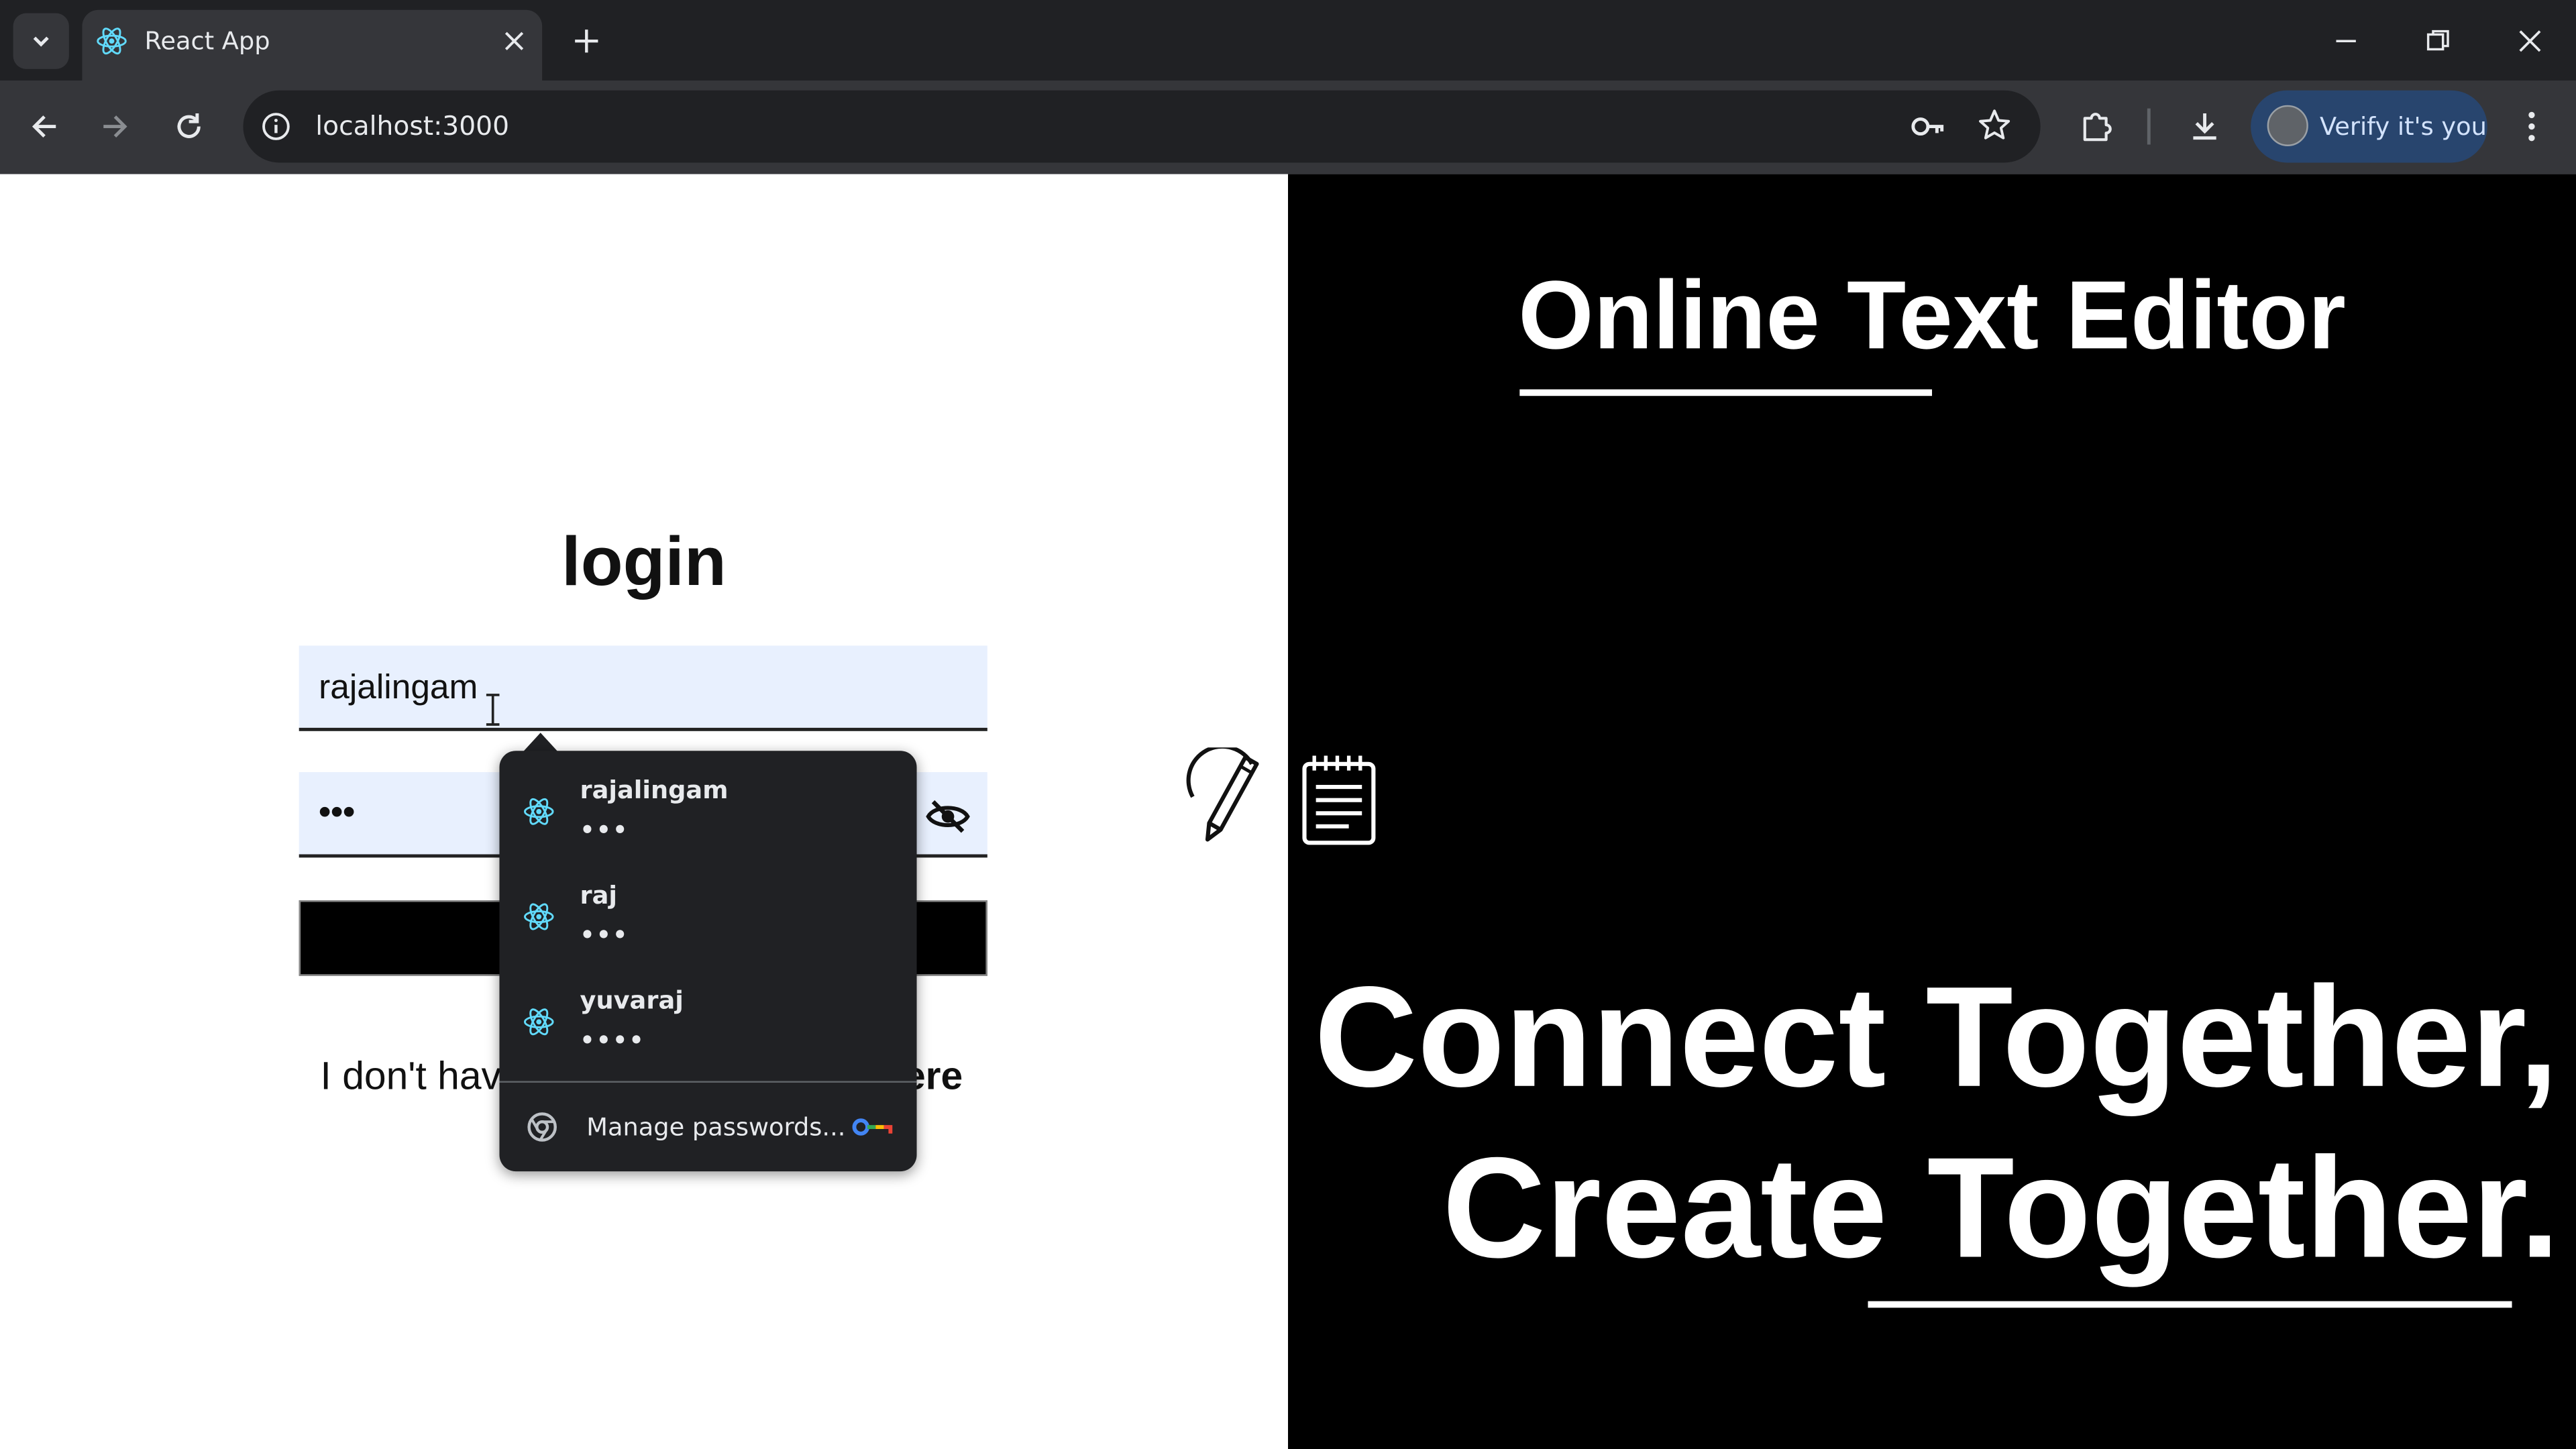 The height and width of the screenshot is (1449, 2576). Describe the element at coordinates (707, 810) in the screenshot. I see `credential-suggestion: rajalingam •••` at that location.